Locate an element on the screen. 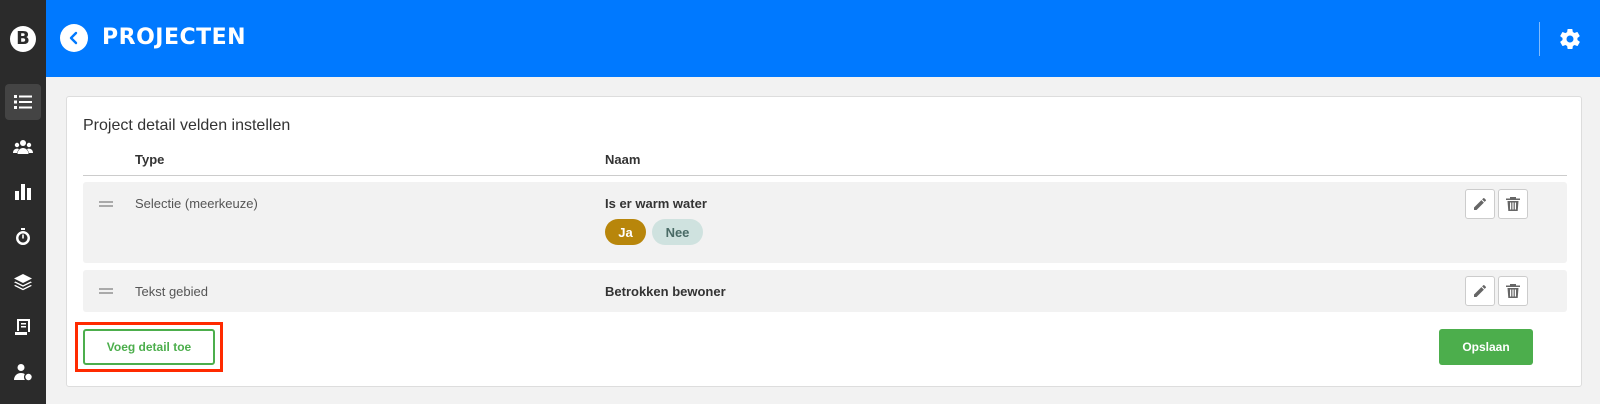 This screenshot has width=1600, height=404. sidebar-item-layers is located at coordinates (23, 282).